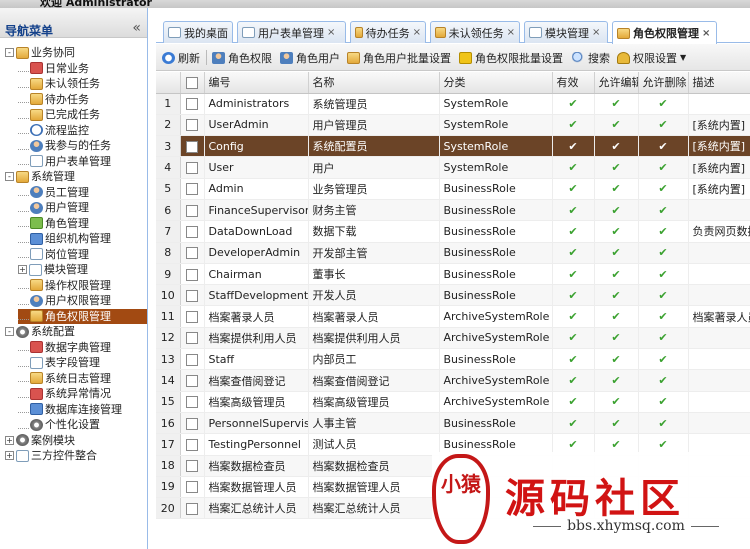 The height and width of the screenshot is (549, 750). Describe the element at coordinates (453, 253) in the screenshot. I see `table-row: 8 DeveloperAdmin 开发部主管 BusinessRole ✔ ✔ ✔` at that location.